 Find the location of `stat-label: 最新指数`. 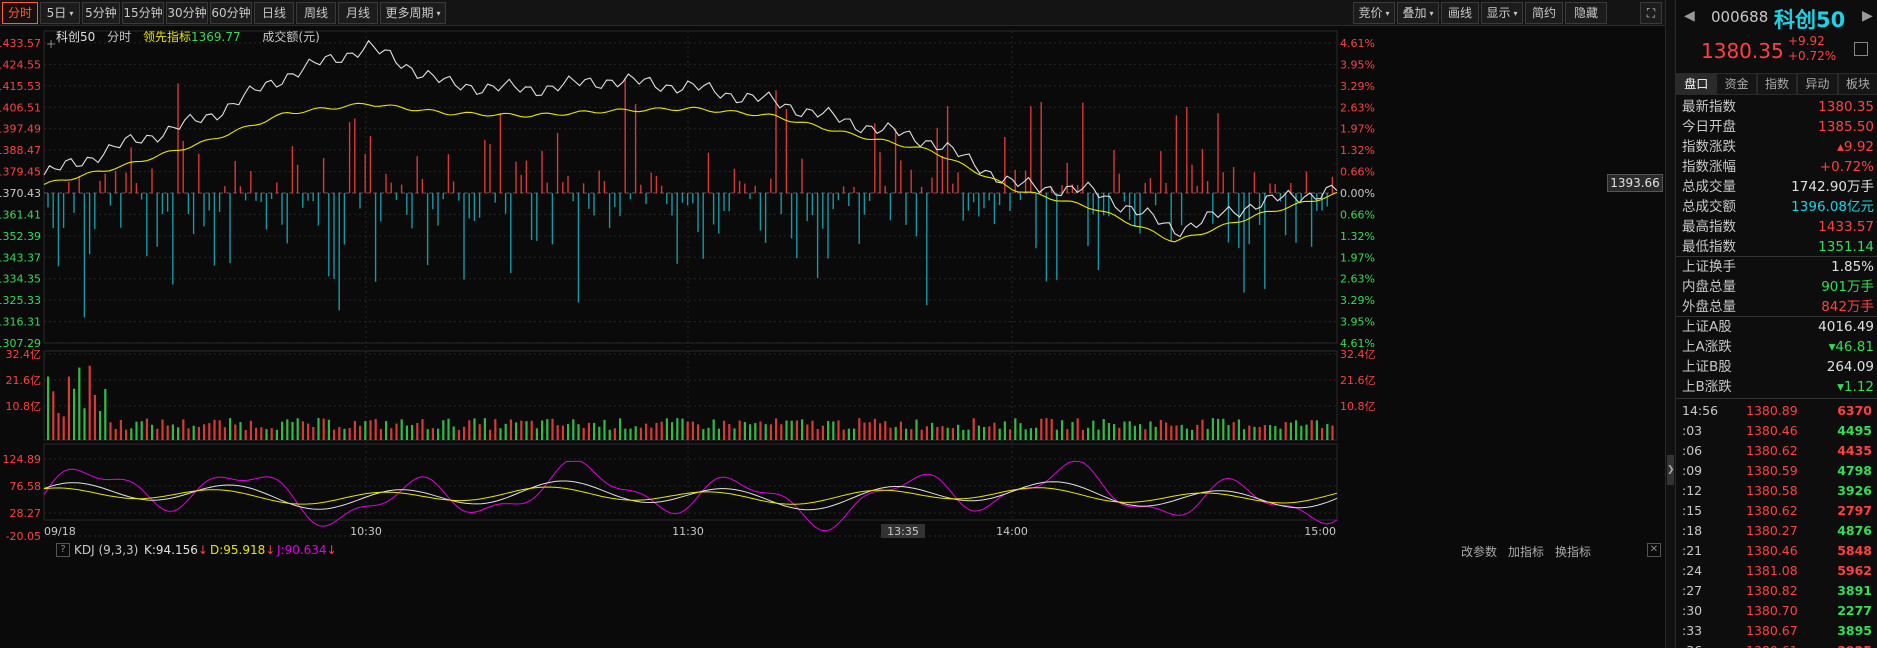

stat-label: 最新指数 is located at coordinates (1709, 107).